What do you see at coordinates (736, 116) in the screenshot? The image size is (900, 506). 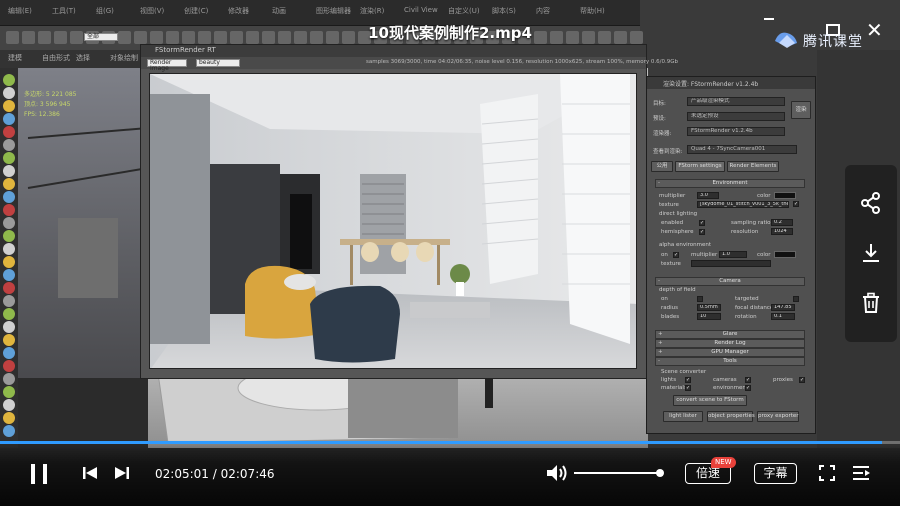 I see `preset-dropdown: 未选定预设` at bounding box center [736, 116].